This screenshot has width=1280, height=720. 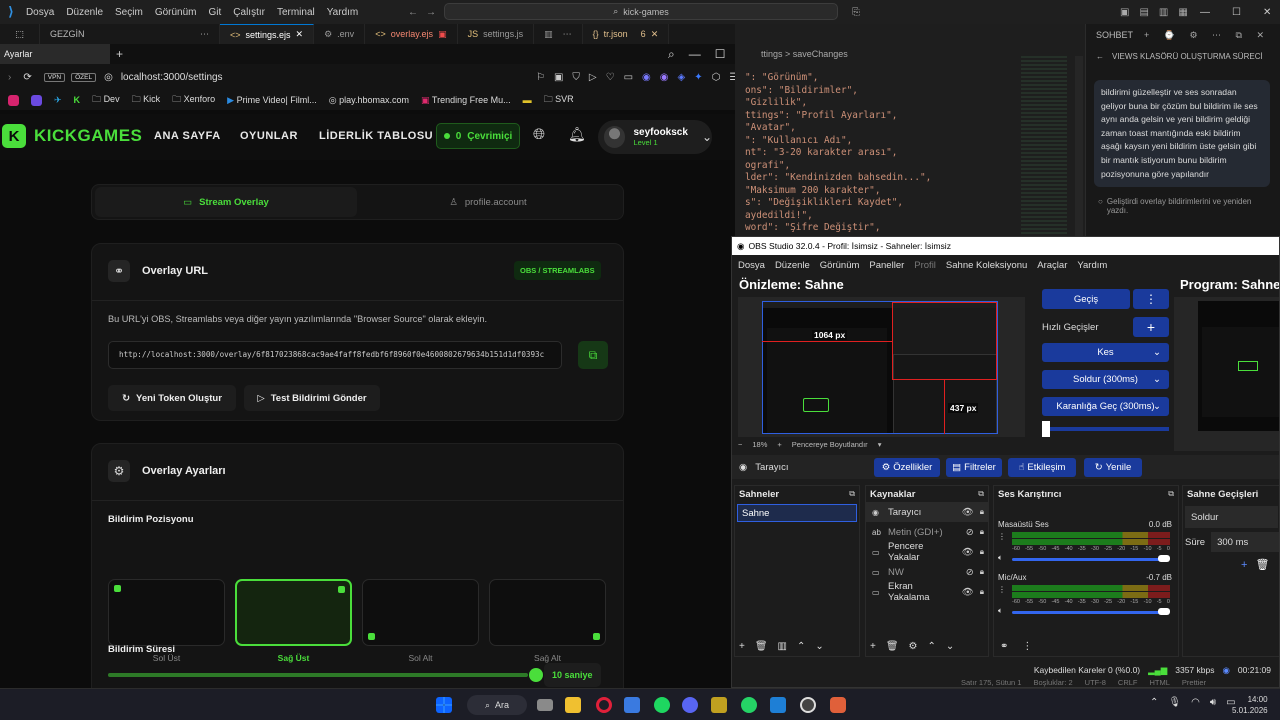 What do you see at coordinates (1100, 56) in the screenshot?
I see `back-icon: ←` at bounding box center [1100, 56].